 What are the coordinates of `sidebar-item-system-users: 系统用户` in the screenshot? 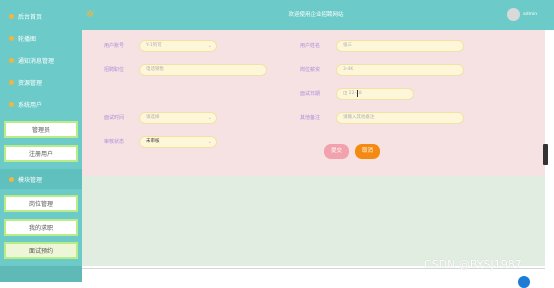 It's located at (41, 104).